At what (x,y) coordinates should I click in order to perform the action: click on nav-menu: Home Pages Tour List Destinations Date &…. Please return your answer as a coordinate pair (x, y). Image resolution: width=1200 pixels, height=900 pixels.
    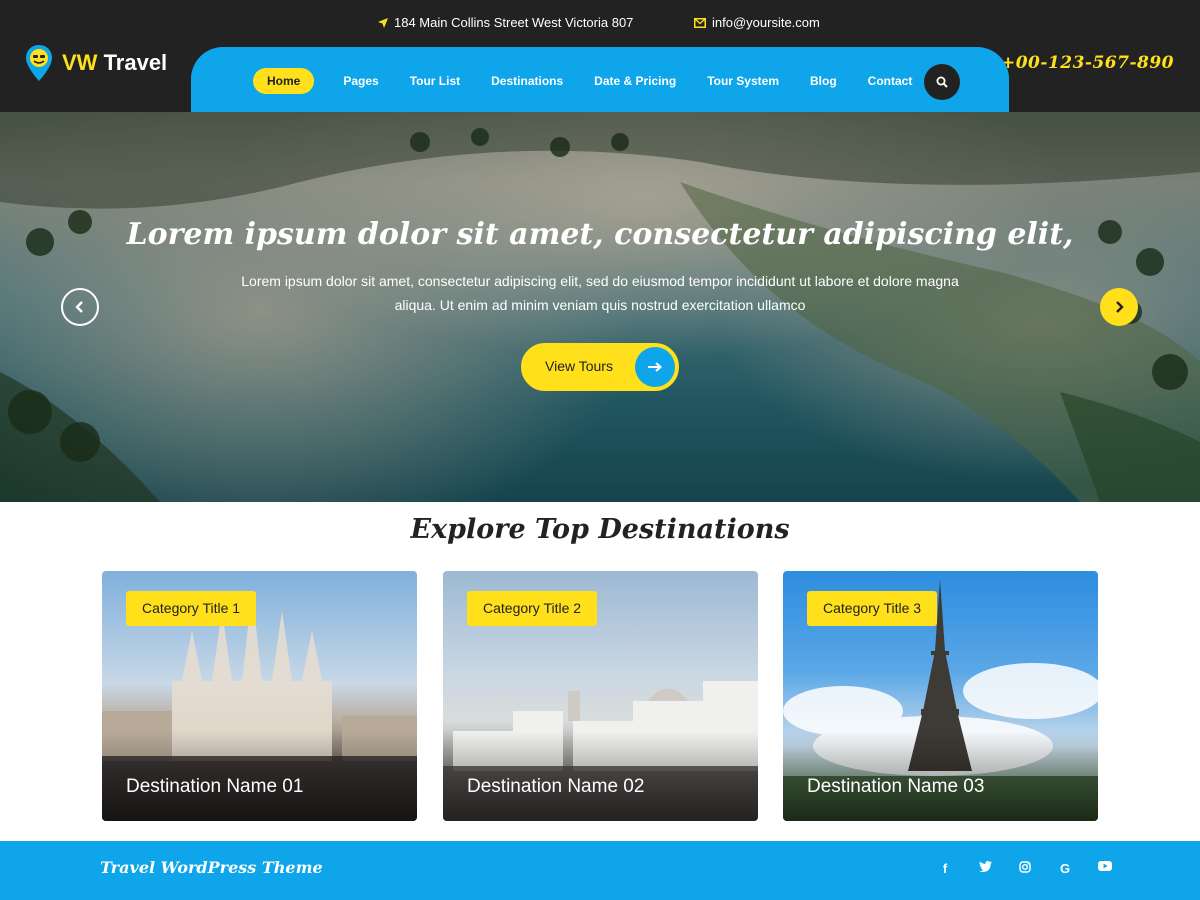
    Looking at the image, I should click on (598, 81).